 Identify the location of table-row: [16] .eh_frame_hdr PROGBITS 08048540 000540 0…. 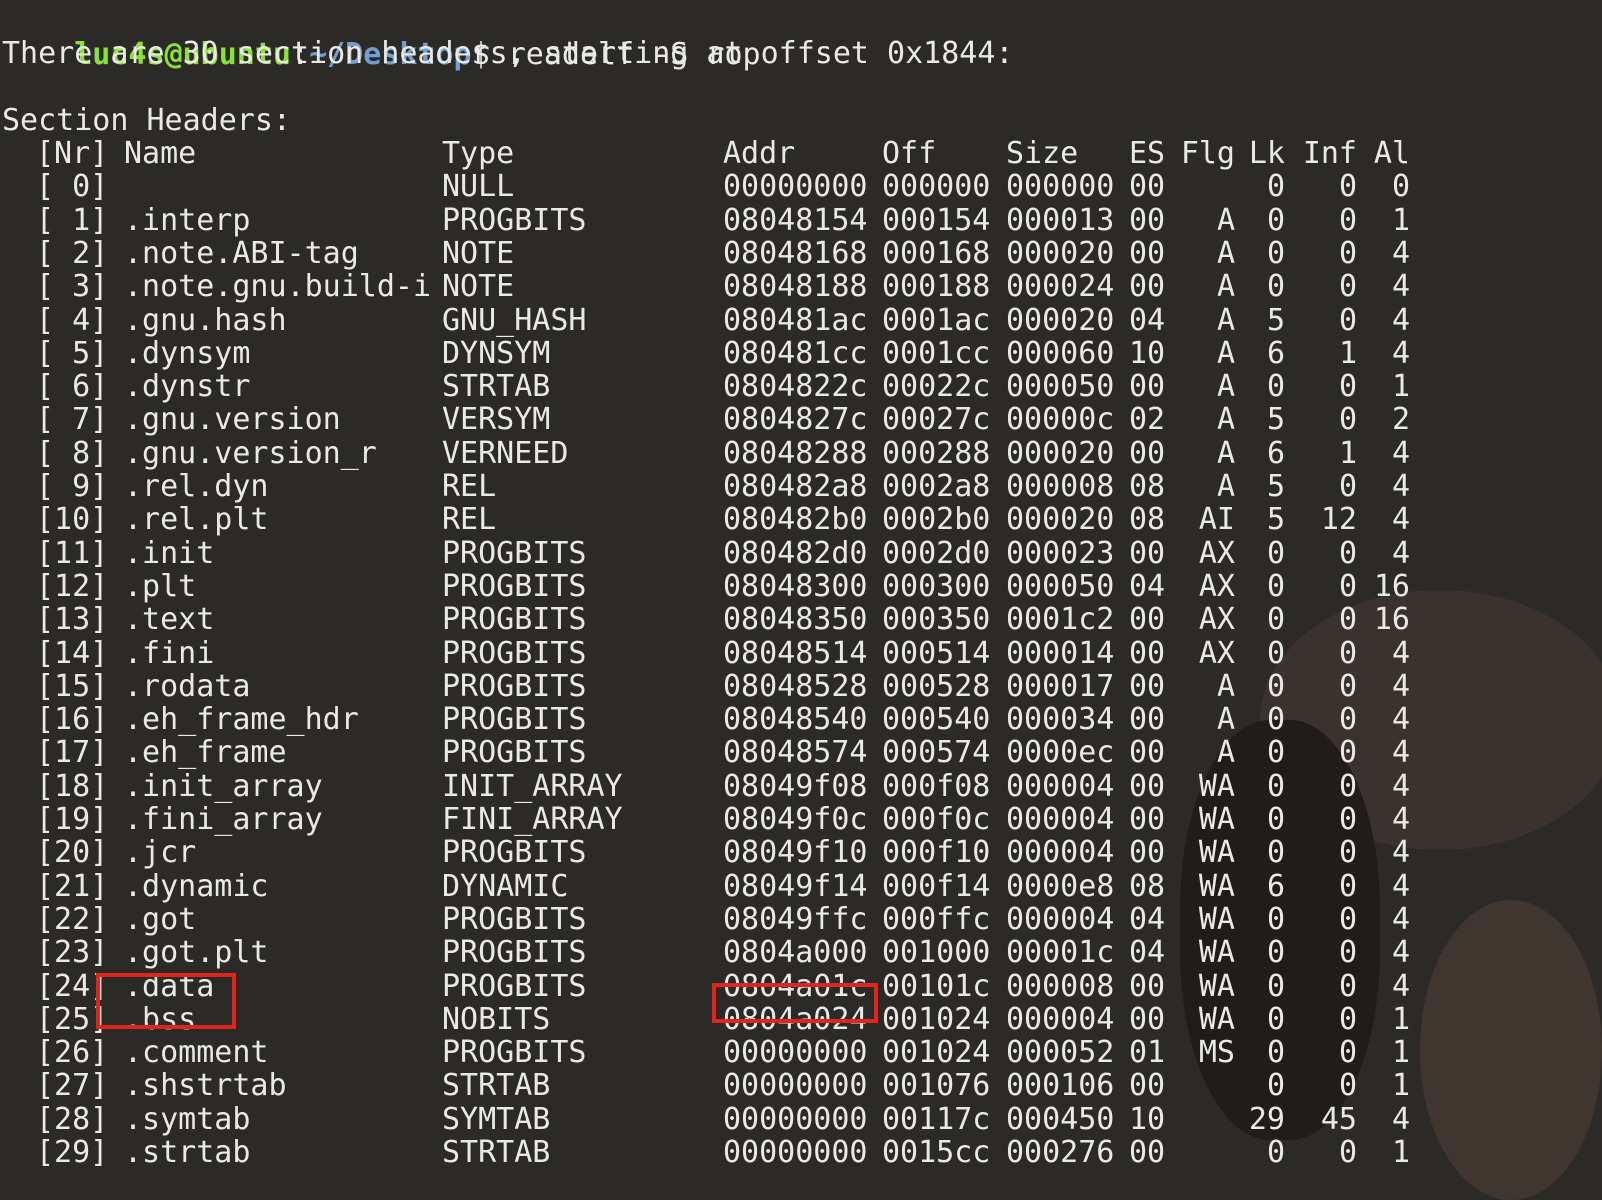
(801, 720).